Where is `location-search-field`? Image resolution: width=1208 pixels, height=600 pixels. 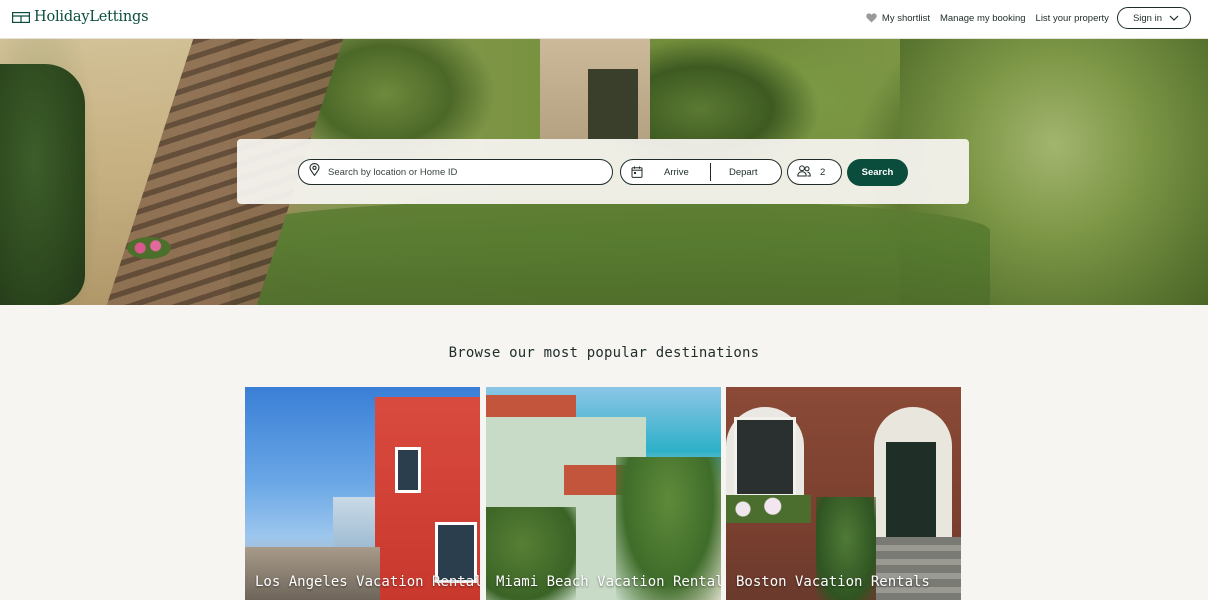
location-search-field is located at coordinates (455, 172).